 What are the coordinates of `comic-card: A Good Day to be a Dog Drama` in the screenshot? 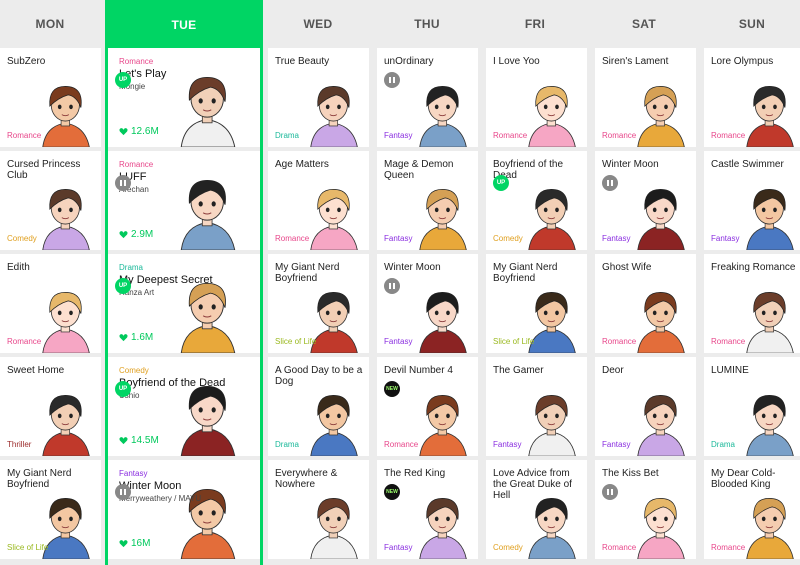 It's located at (318, 406).